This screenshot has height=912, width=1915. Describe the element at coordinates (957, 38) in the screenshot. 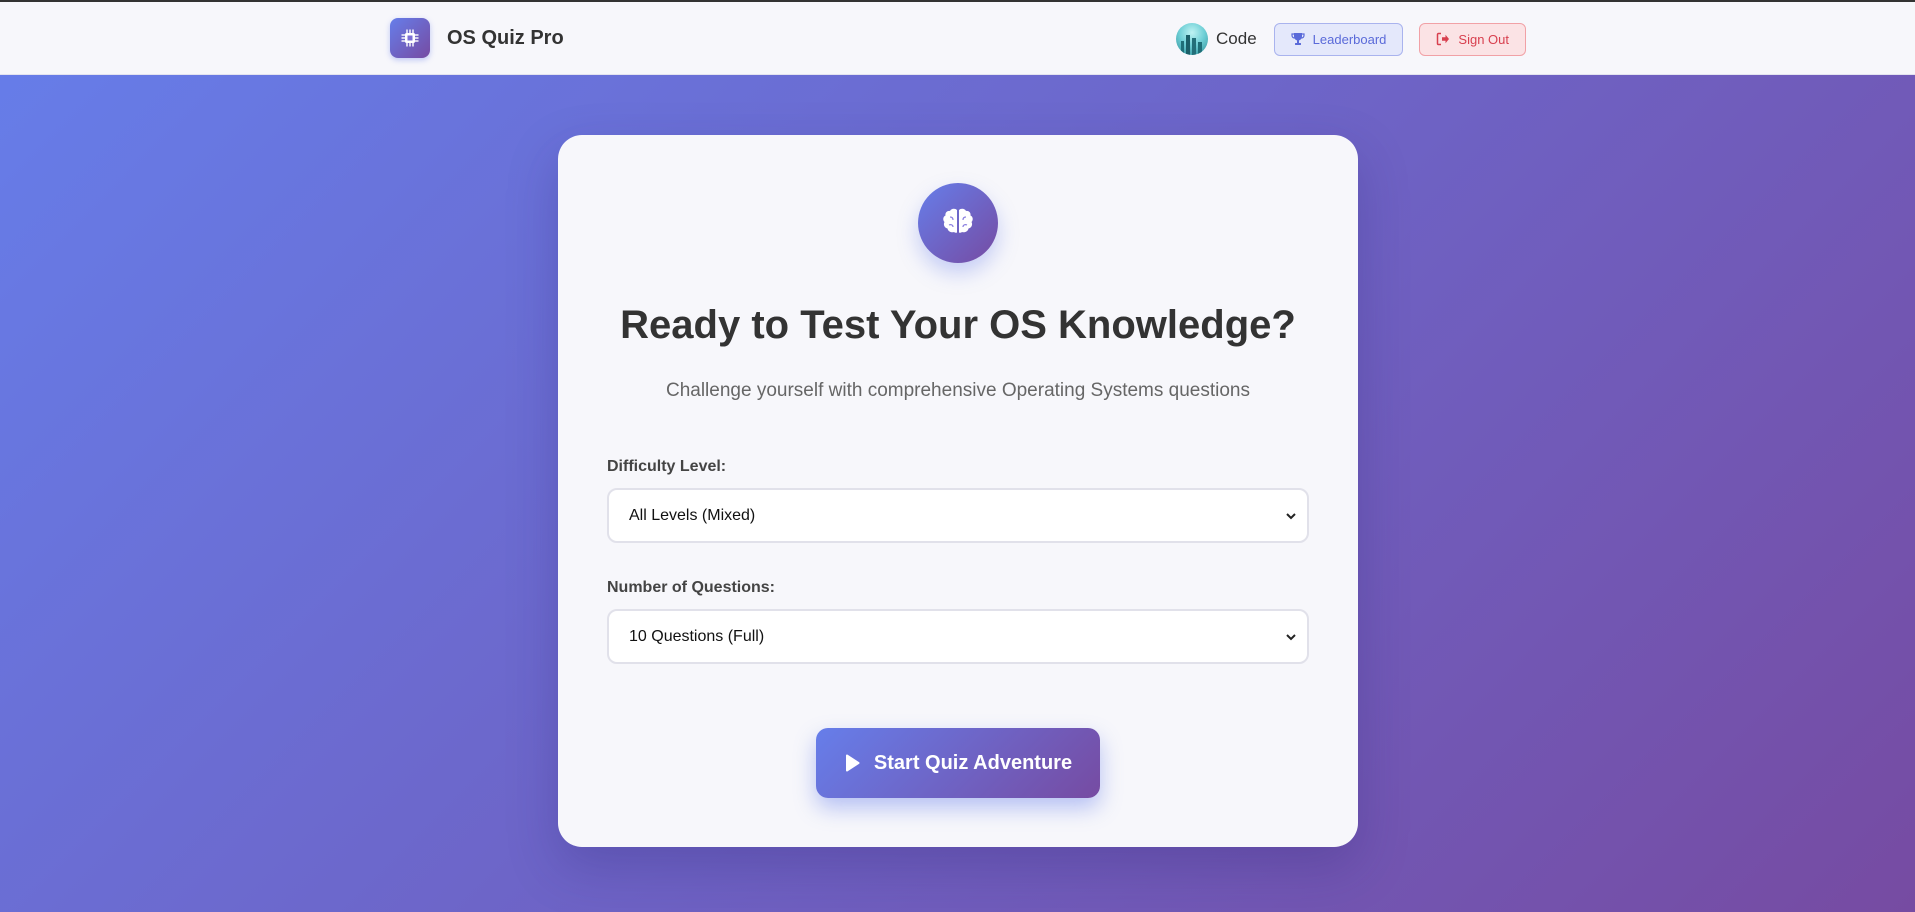

I see `navbar: OS Quiz Pro Code Leaderboard Sign Out` at that location.